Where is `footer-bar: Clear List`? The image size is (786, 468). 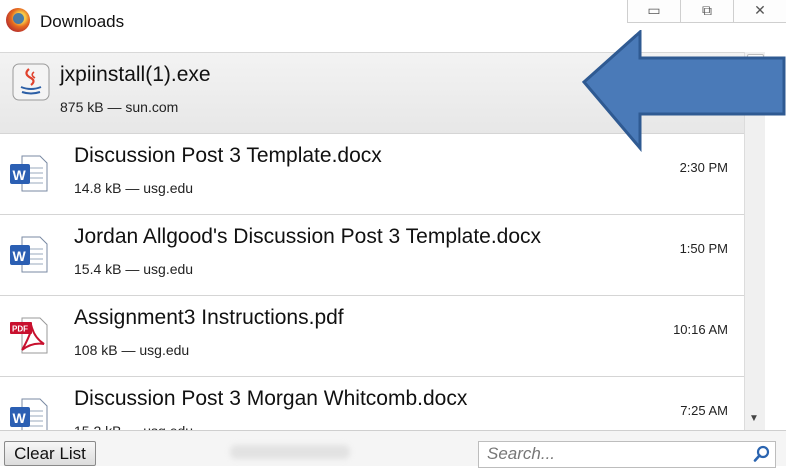 footer-bar: Clear List is located at coordinates (393, 449).